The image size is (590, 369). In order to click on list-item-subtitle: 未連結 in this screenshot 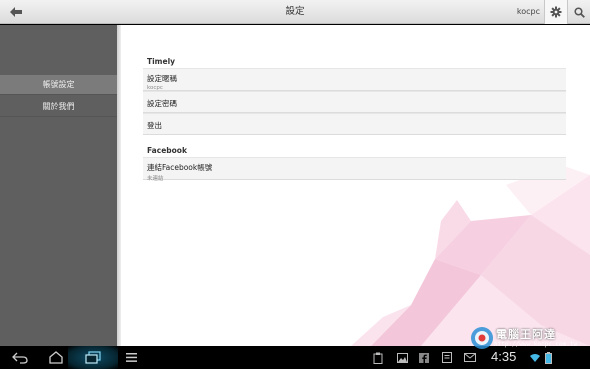, I will do `click(155, 179)`.